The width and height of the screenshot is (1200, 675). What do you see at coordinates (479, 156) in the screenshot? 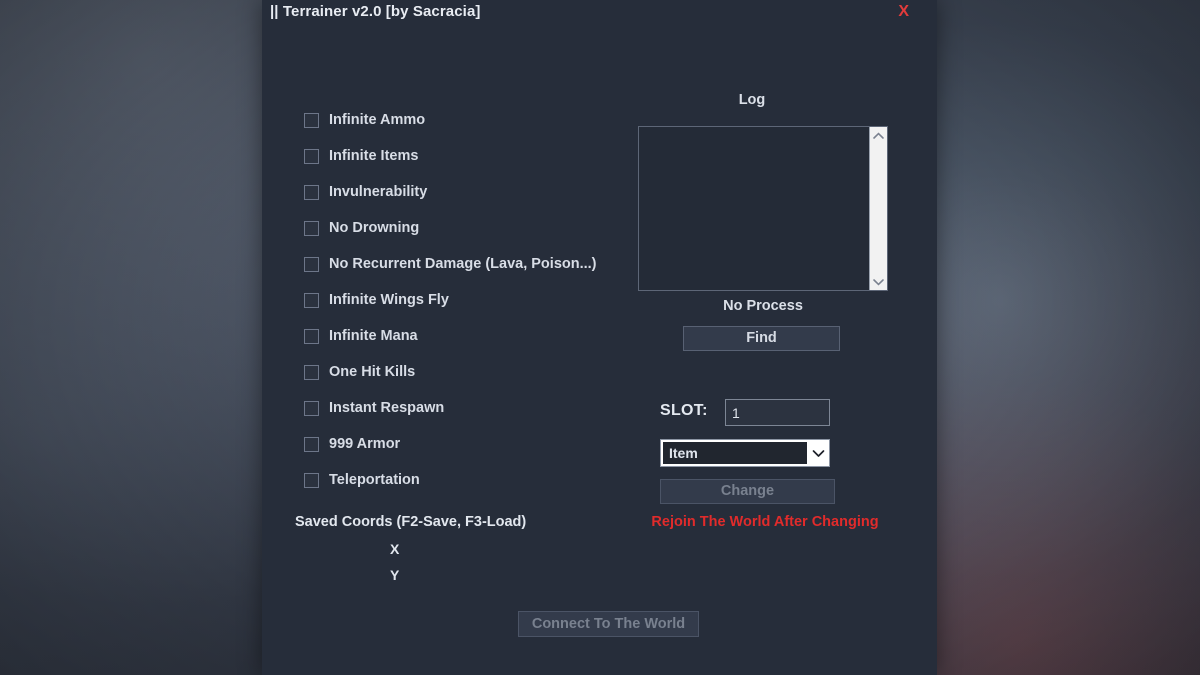
I see `cheat-option-row: Infinite Items` at bounding box center [479, 156].